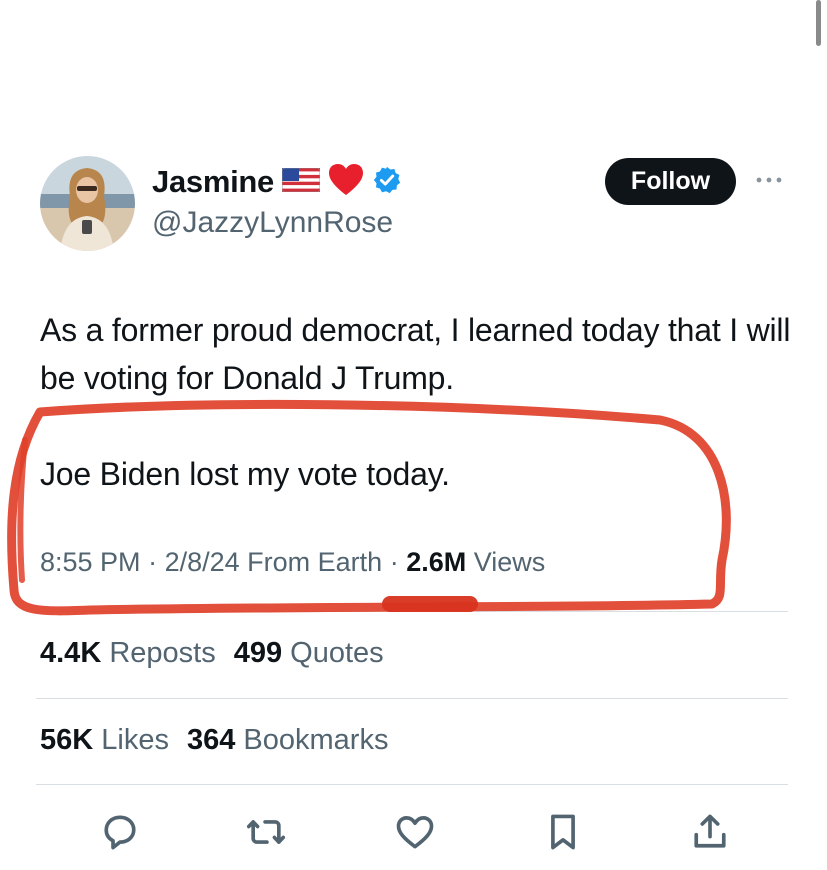 Image resolution: width=827 pixels, height=870 pixels. I want to click on repost-button, so click(266, 832).